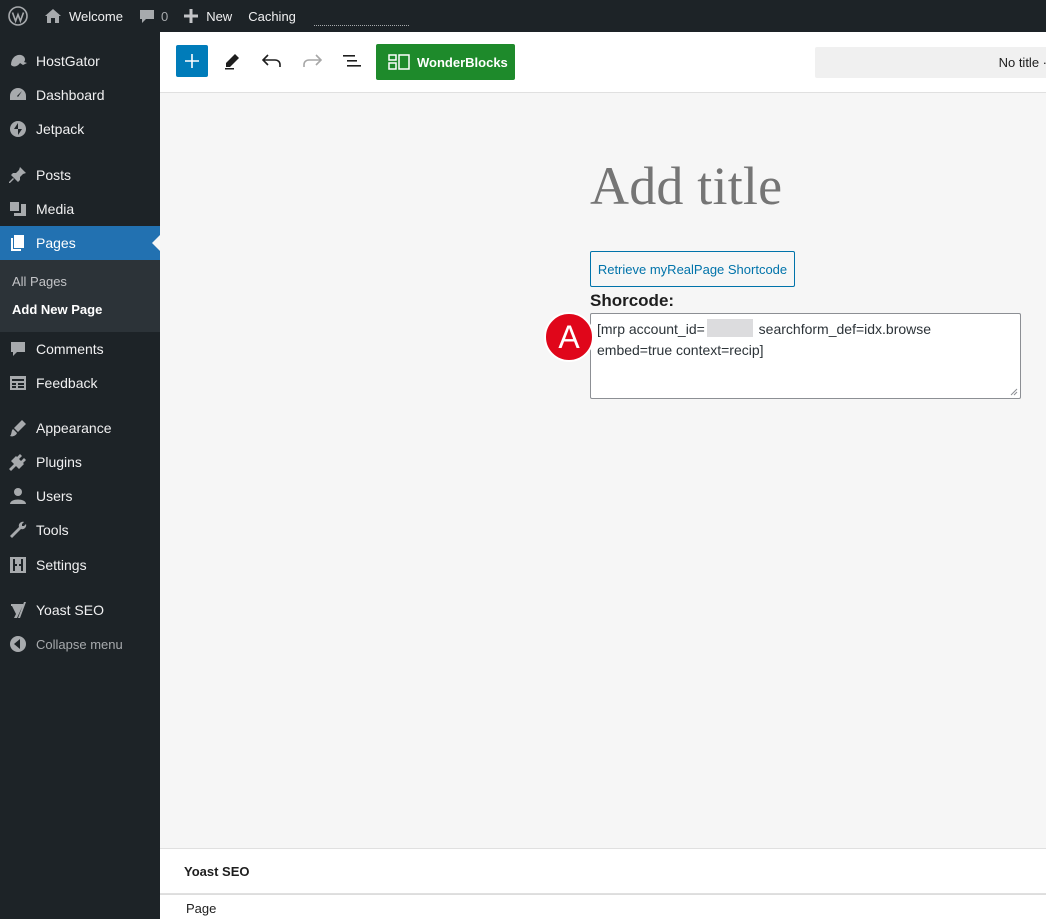 The width and height of the screenshot is (1046, 919). I want to click on hostgator-icon, so click(18, 61).